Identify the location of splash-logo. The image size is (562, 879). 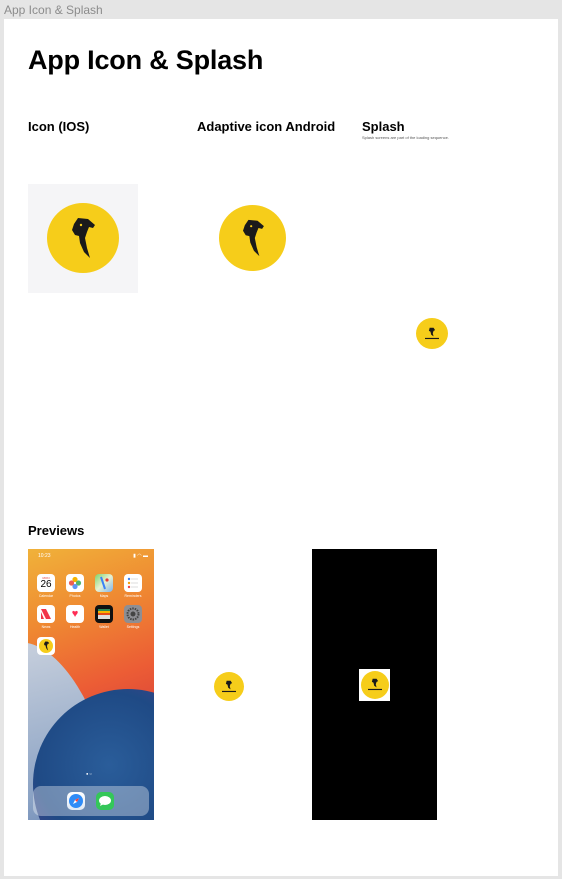
(432, 333).